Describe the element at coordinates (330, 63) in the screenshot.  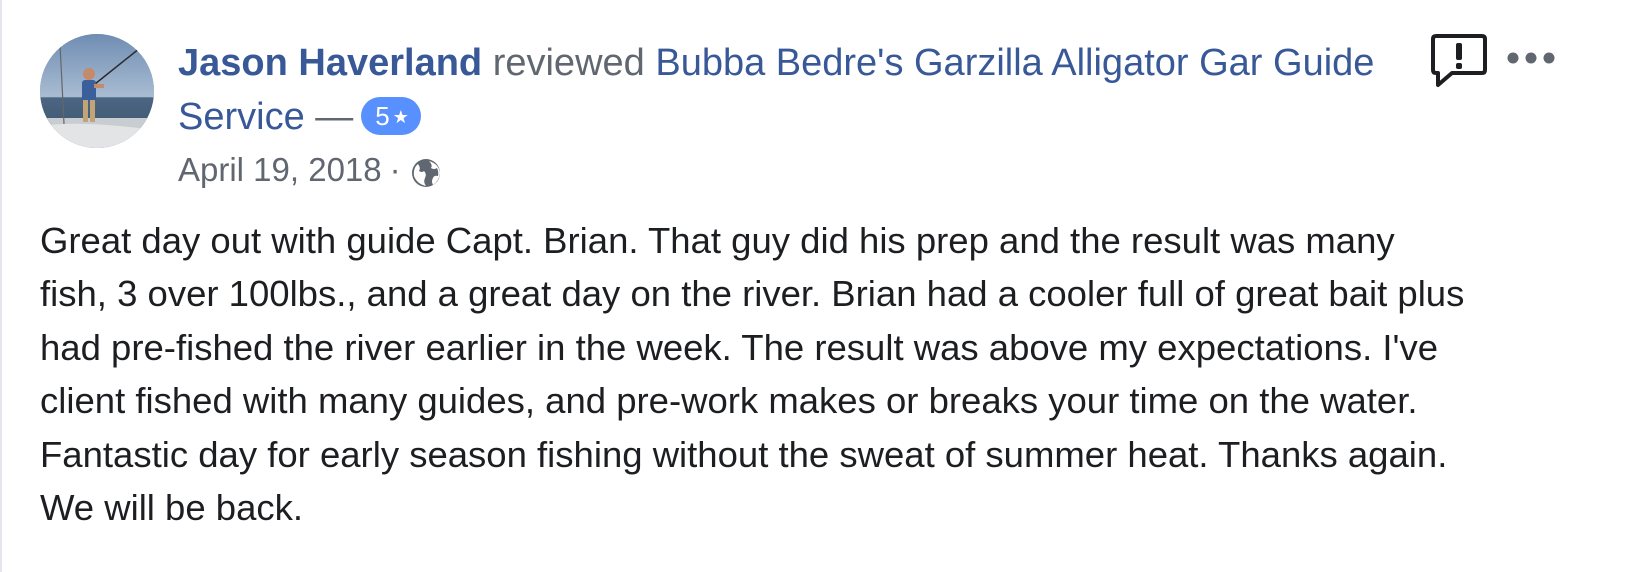
I see `author-name-link: Jason Haverland` at that location.